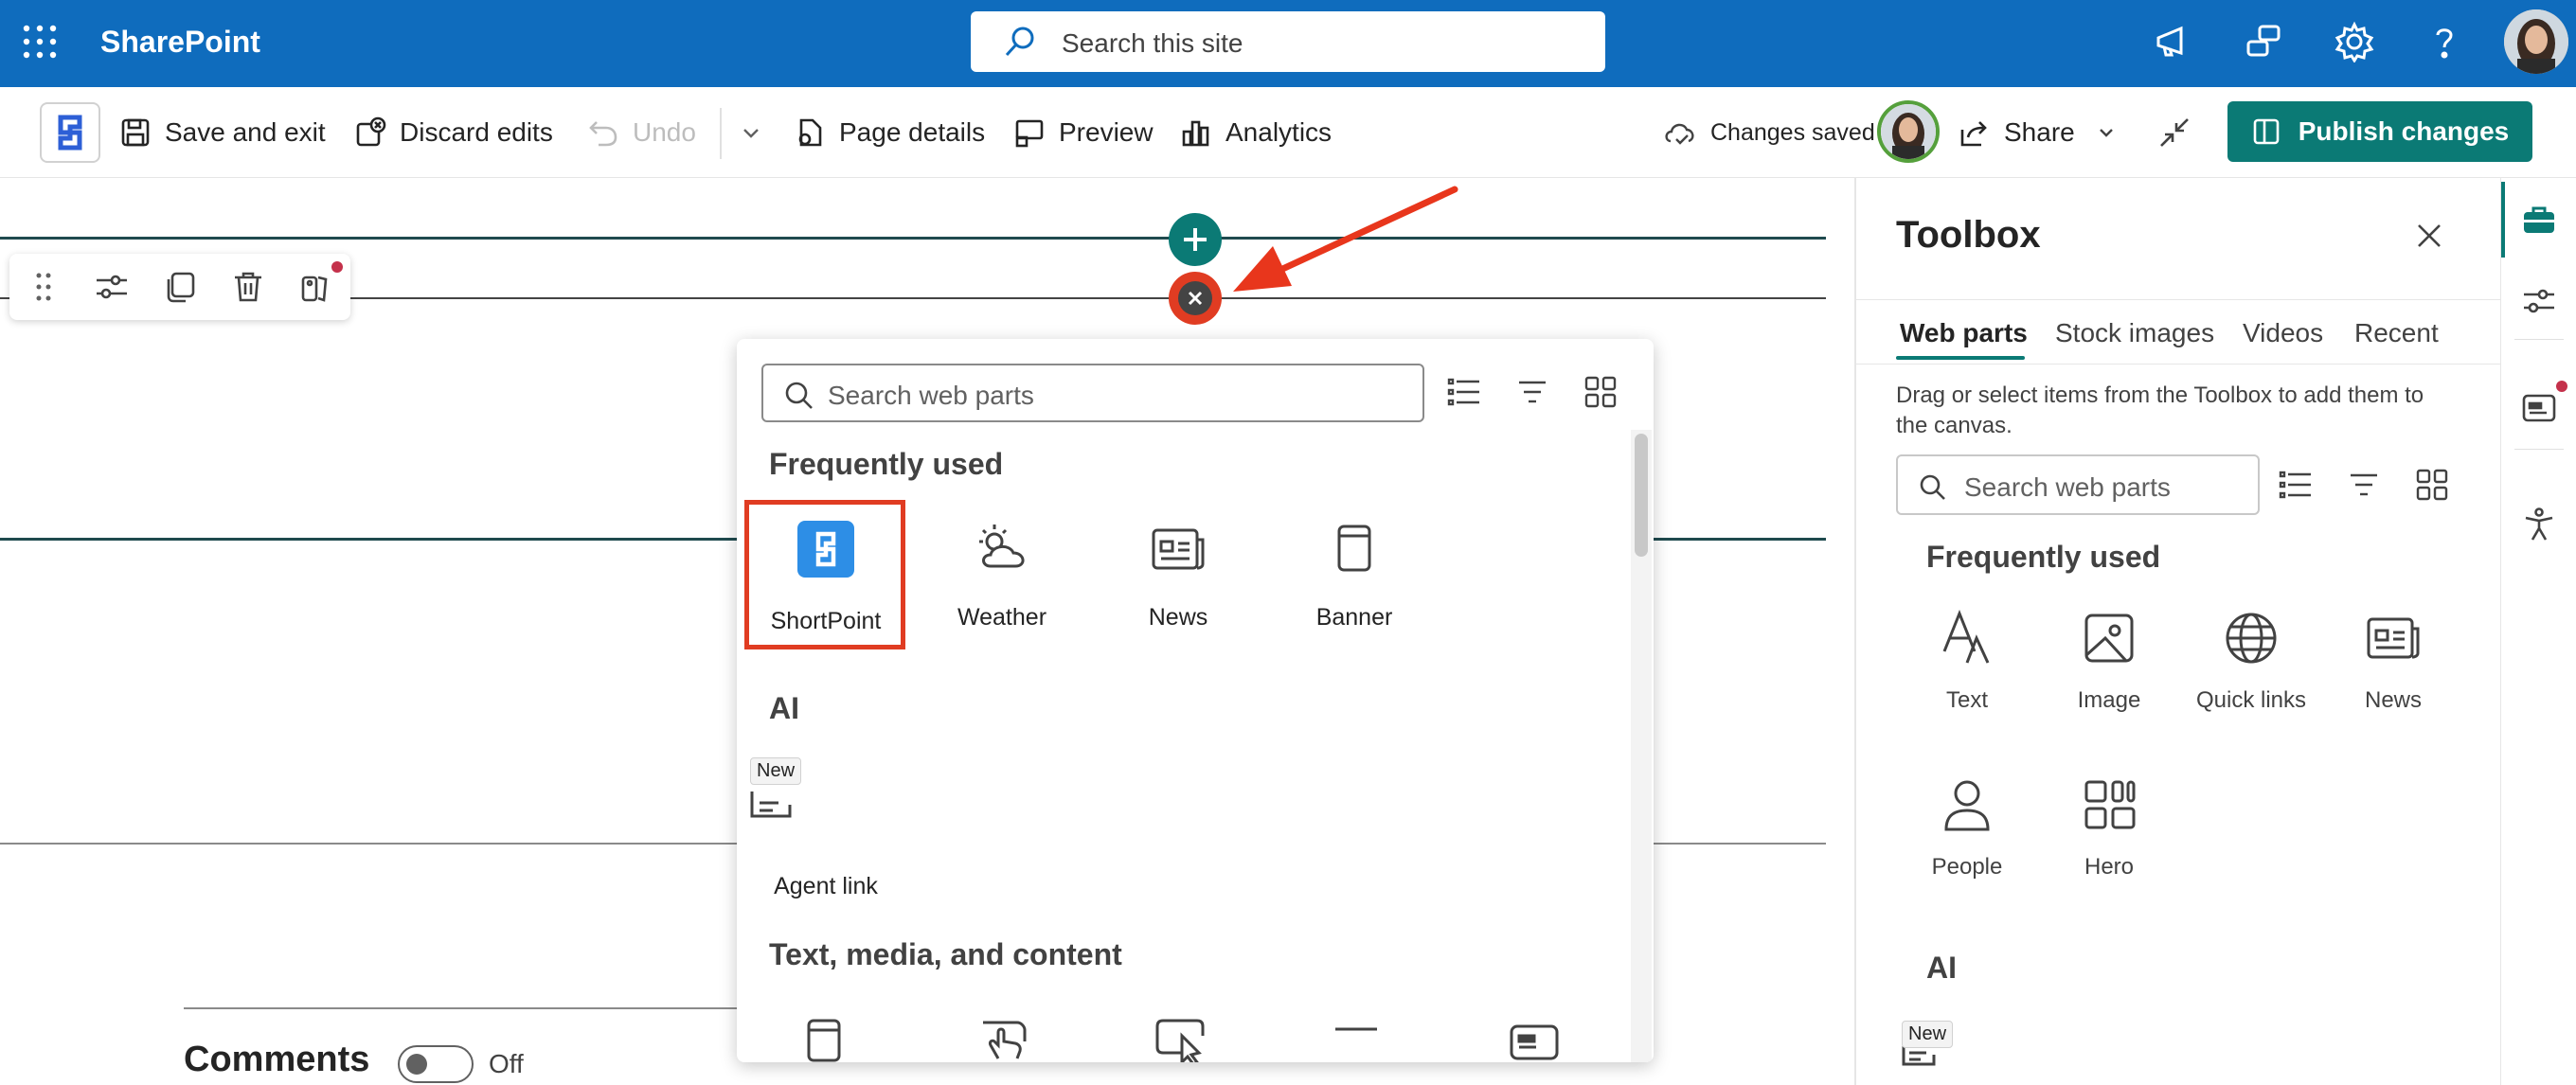 The height and width of the screenshot is (1085, 2576). Describe the element at coordinates (1354, 617) in the screenshot. I see `web-part-label: Banner` at that location.